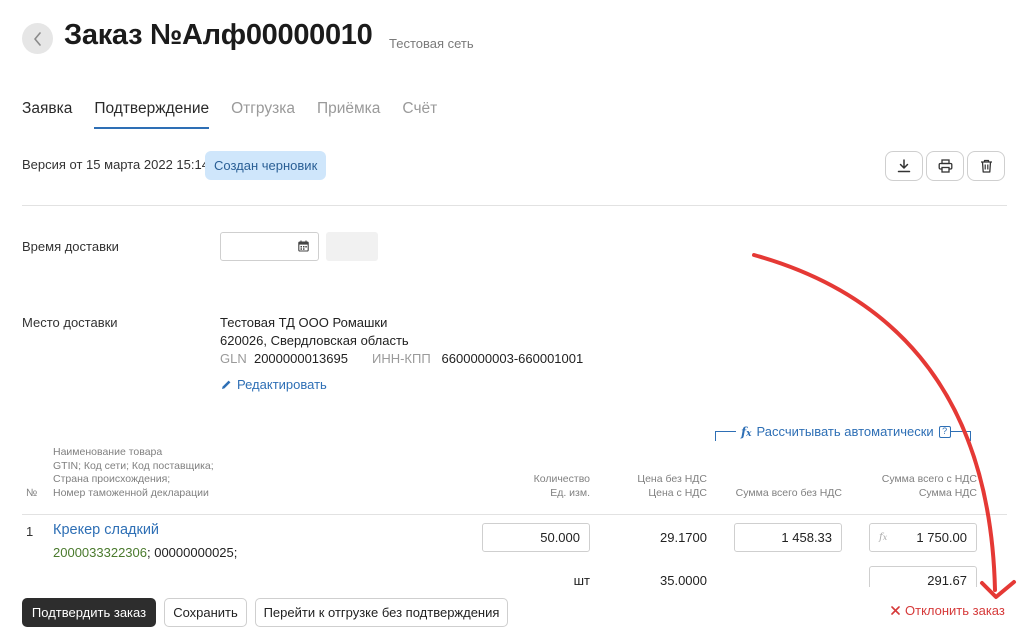 The height and width of the screenshot is (640, 1029). What do you see at coordinates (205, 612) in the screenshot?
I see `save-button: Сохранить` at bounding box center [205, 612].